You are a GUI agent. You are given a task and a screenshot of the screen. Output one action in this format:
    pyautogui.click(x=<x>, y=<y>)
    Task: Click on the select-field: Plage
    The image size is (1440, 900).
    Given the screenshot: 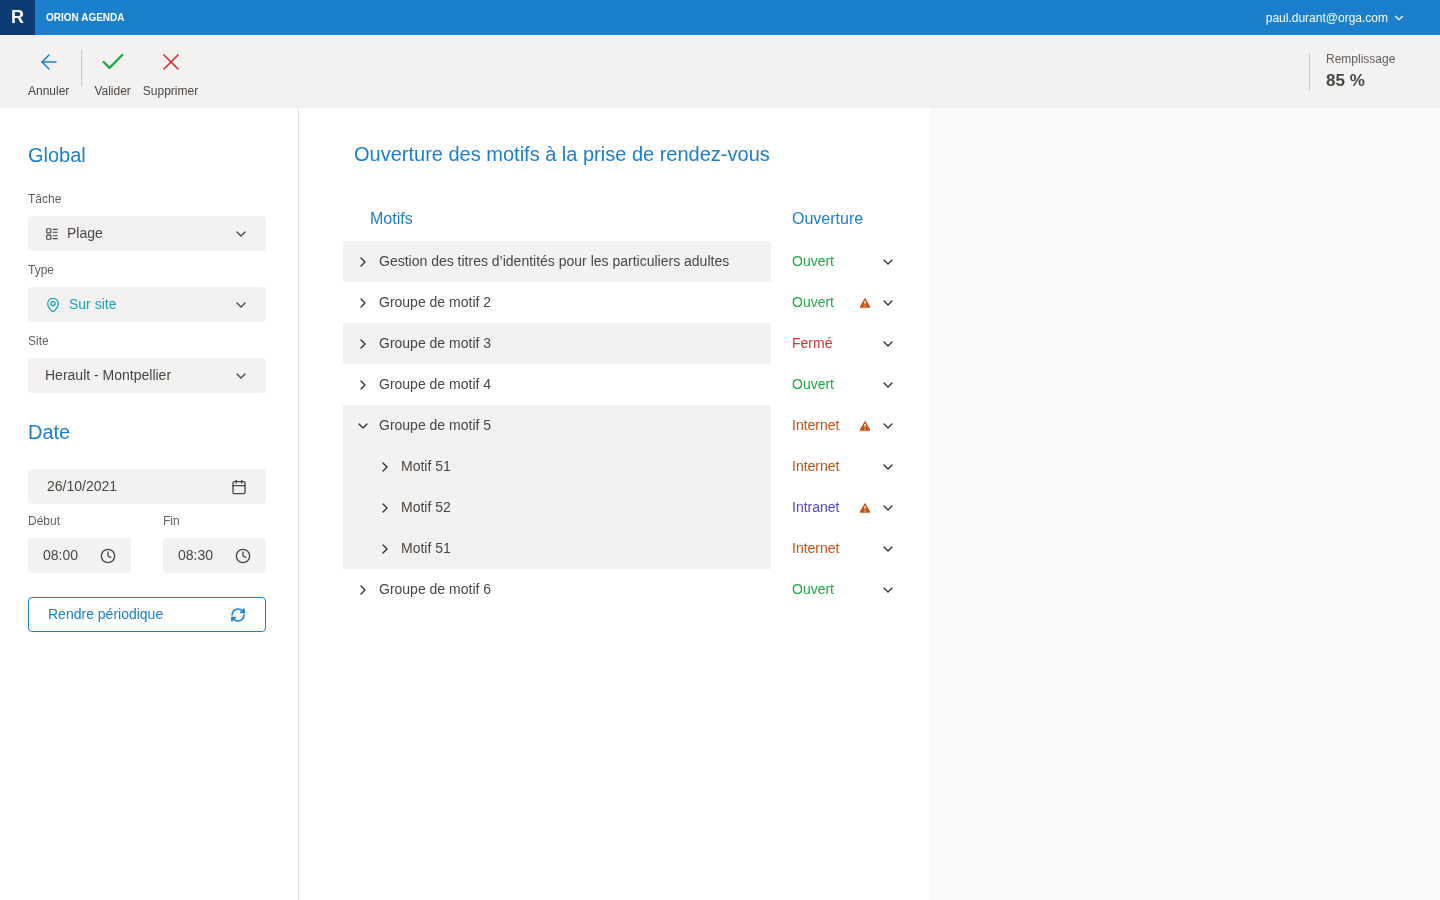 What is the action you would take?
    pyautogui.click(x=147, y=233)
    